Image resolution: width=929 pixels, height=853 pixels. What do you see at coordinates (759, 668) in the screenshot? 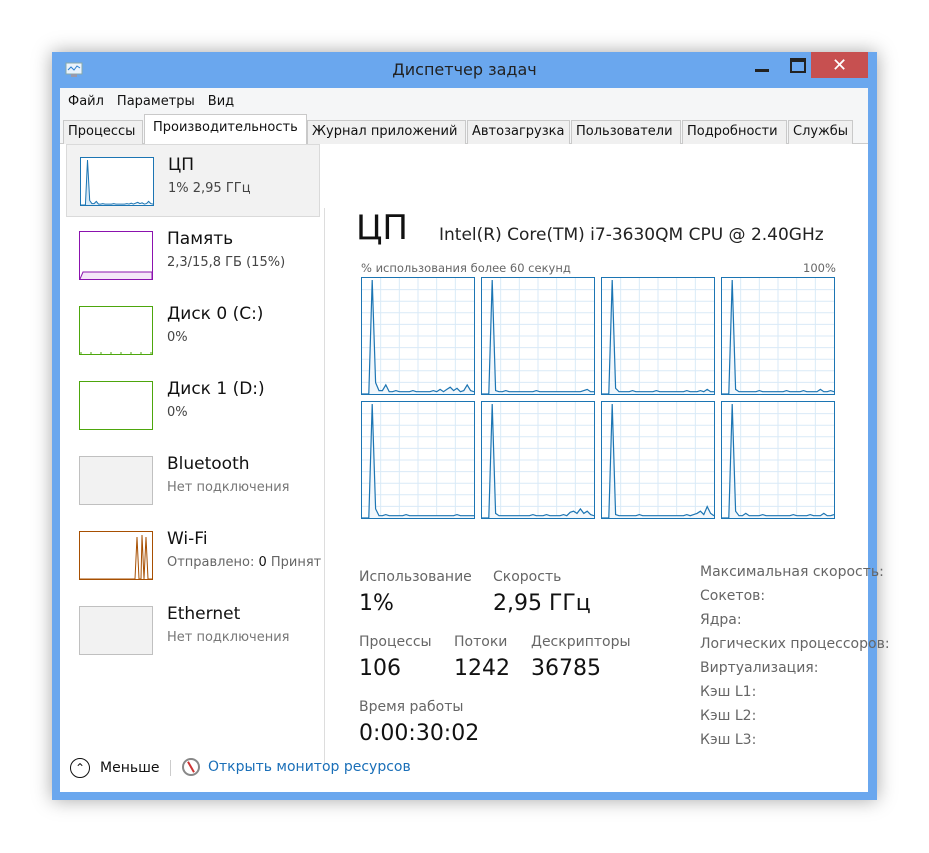
I see `cpu-spec-label: Виртуализация:` at bounding box center [759, 668].